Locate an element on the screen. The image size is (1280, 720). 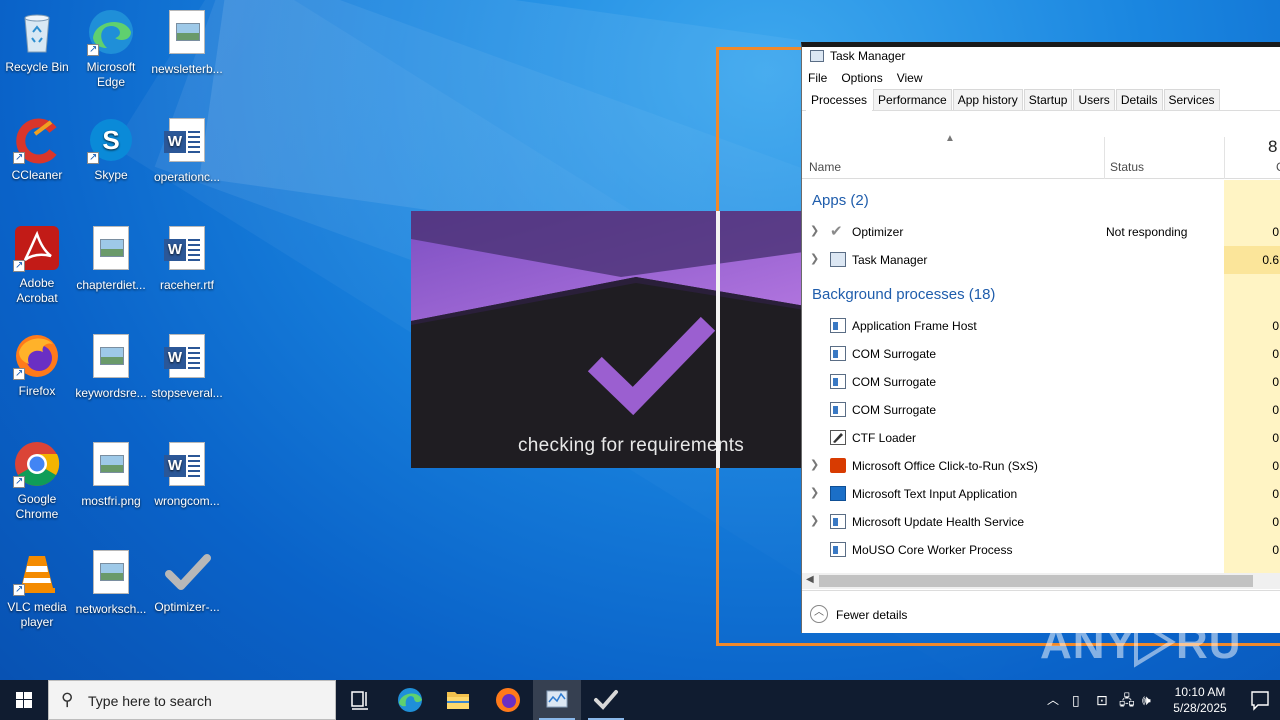
process-row: ❯ Task Manager 0.6 is located at coordinates (1041, 260).